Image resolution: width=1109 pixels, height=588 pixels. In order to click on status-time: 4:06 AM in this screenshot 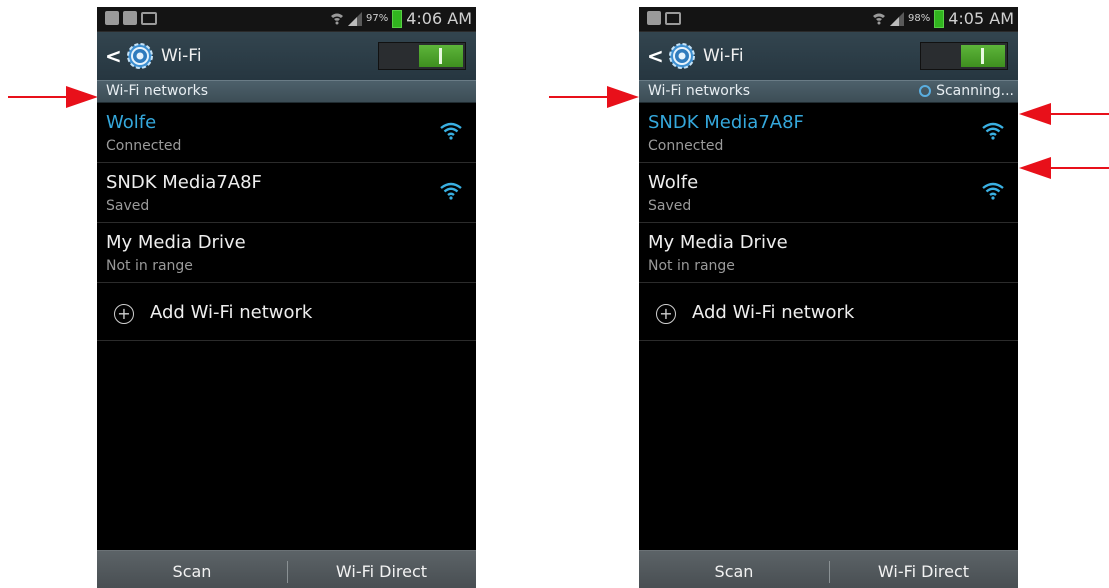, I will do `click(439, 18)`.